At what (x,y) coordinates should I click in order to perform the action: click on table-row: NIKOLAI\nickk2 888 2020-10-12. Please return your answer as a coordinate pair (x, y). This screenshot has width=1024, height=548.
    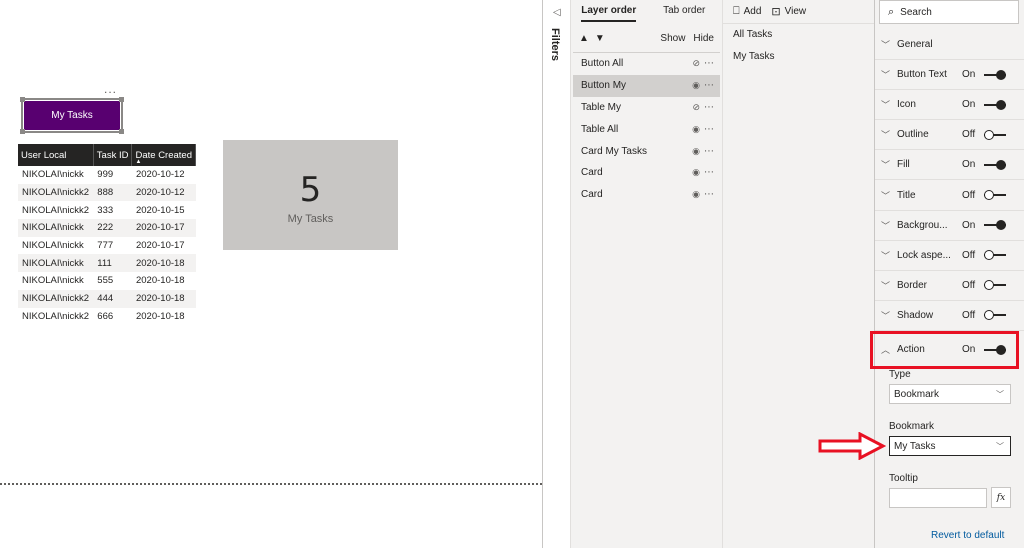
    Looking at the image, I should click on (107, 192).